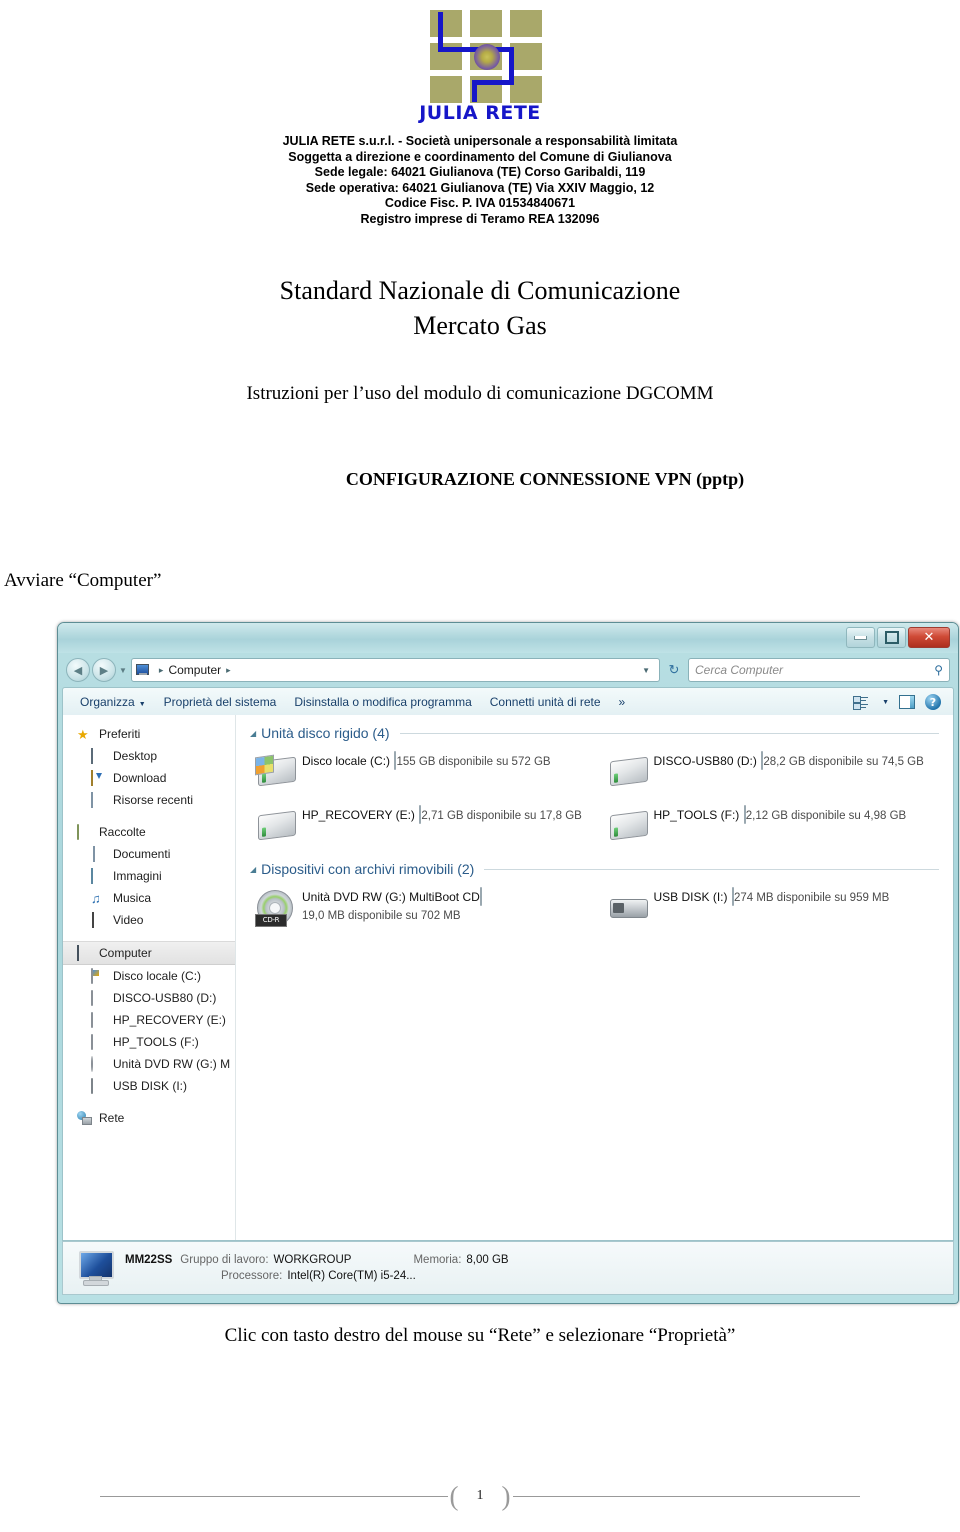 The width and height of the screenshot is (960, 1532). I want to click on details-computer-name: MM22SS, so click(149, 1260).